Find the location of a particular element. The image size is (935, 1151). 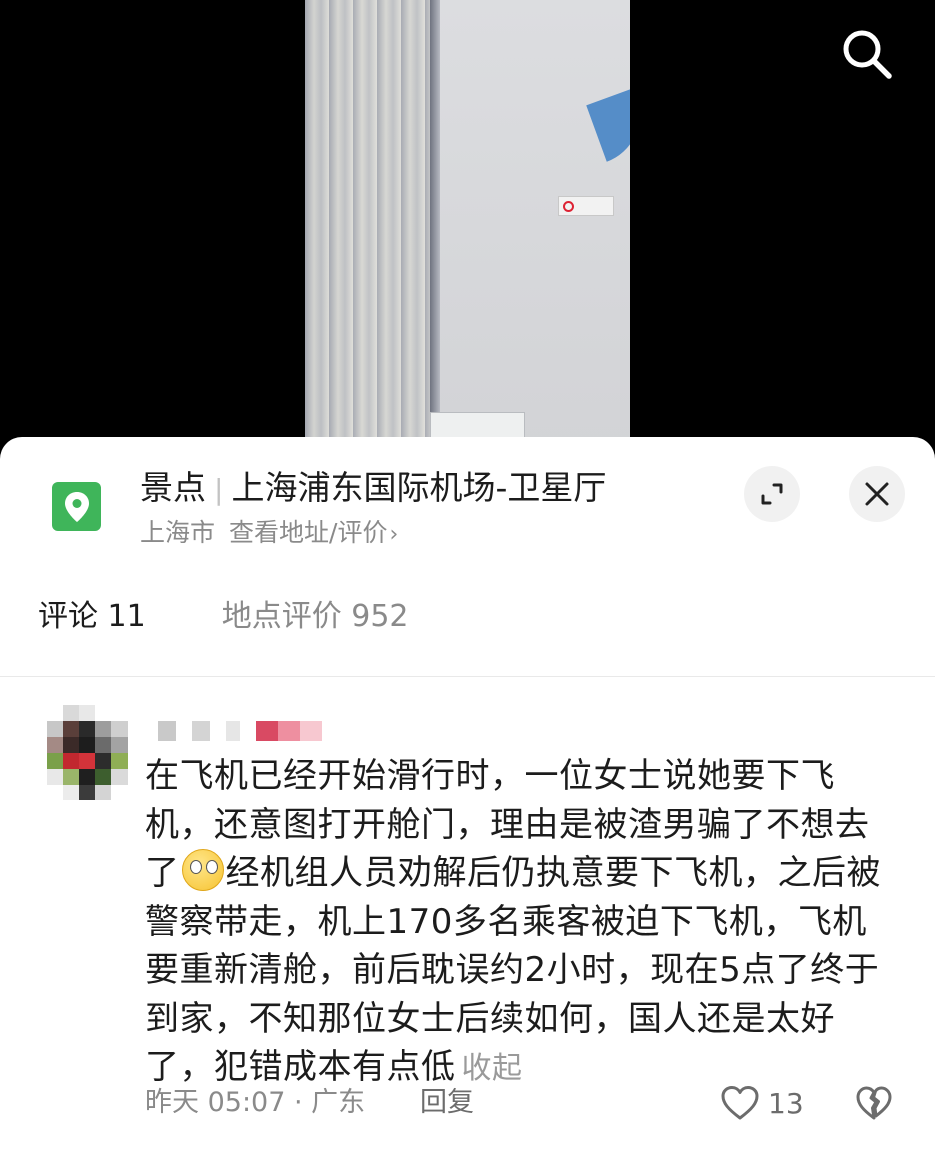

like-button: 13 is located at coordinates (762, 1103).